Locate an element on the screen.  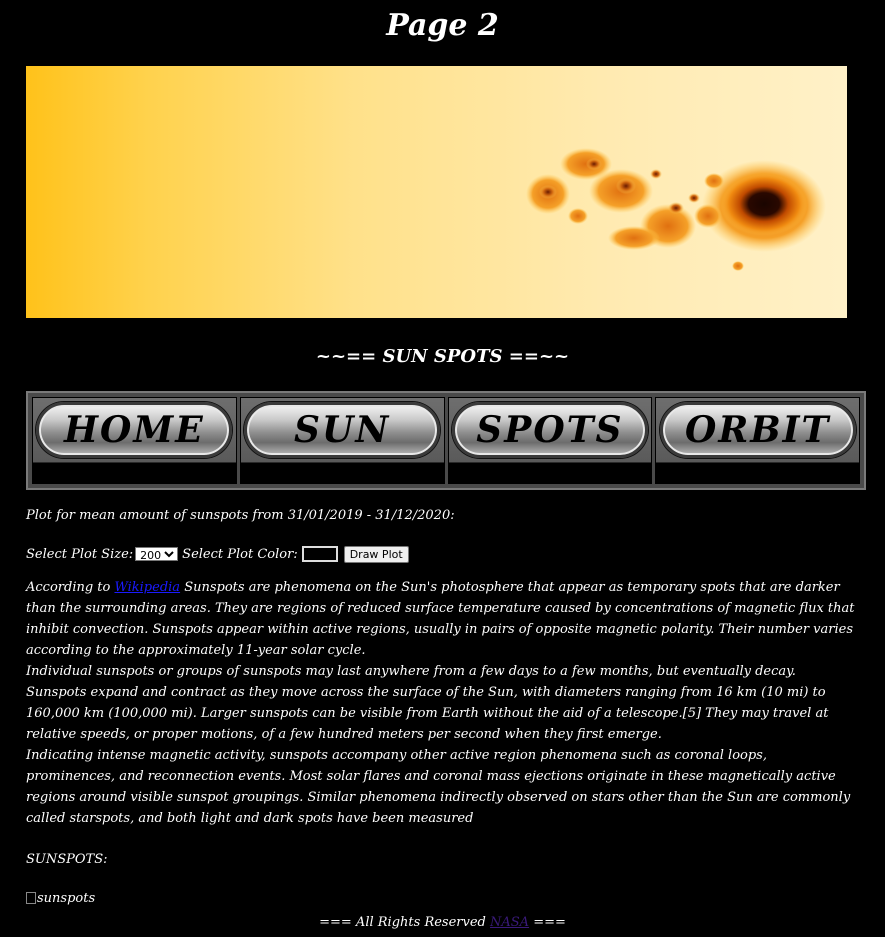
nav-cell-sun: SUN is located at coordinates (342, 440).